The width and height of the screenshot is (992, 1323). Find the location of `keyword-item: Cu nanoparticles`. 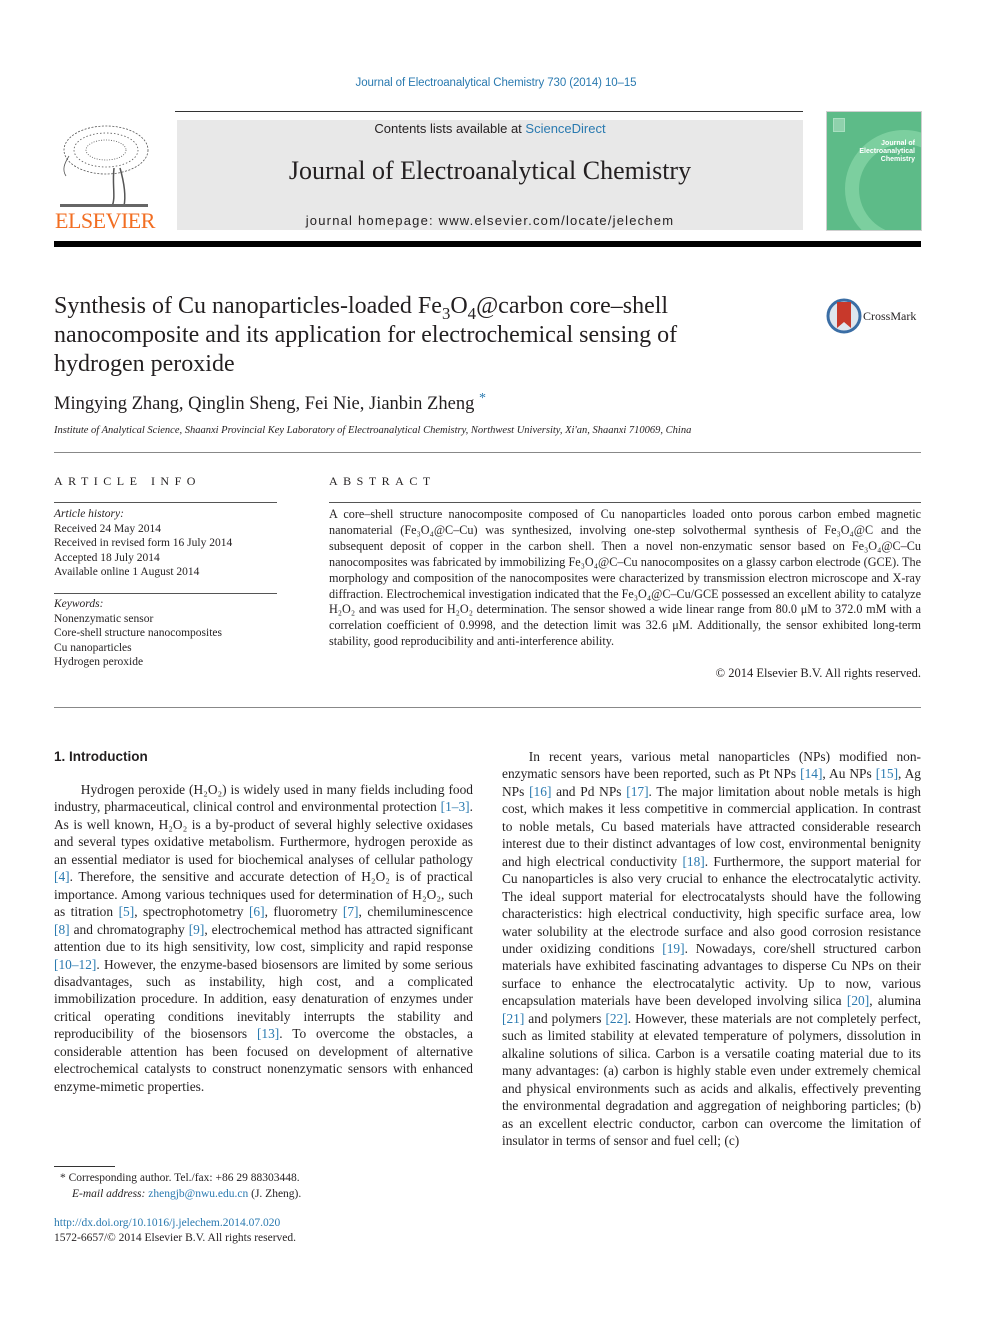

keyword-item: Cu nanoparticles is located at coordinates (93, 647).